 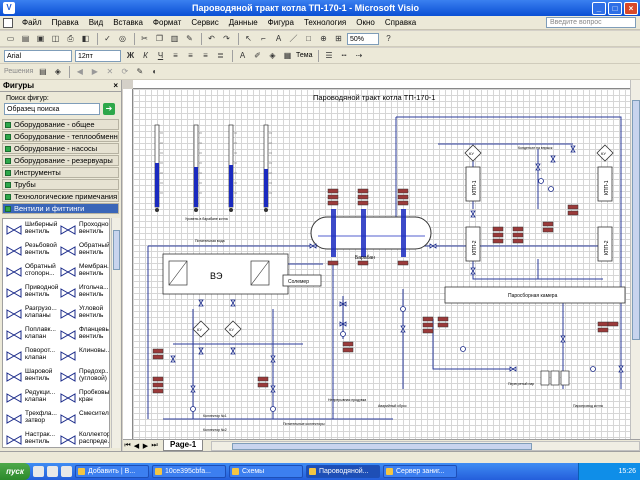 What do you see at coordinates (65, 22) in the screenshot?
I see `menu-edit: Правка` at bounding box center [65, 22].